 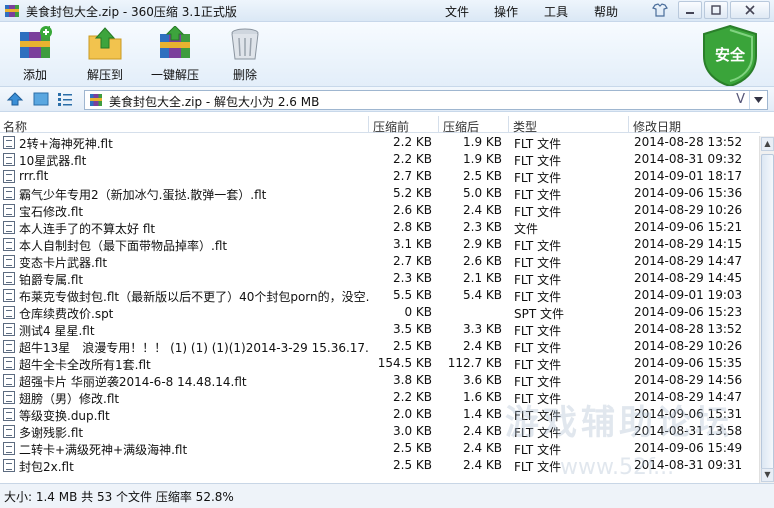 What do you see at coordinates (123, 246) in the screenshot?
I see `file-name: 本人自制封包（最下面带物品掉率）.flt` at bounding box center [123, 246].